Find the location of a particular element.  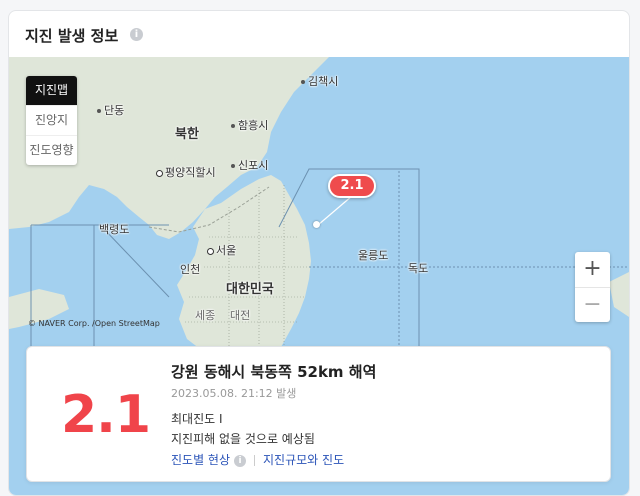

label-bukhan: 북한 is located at coordinates (187, 134).